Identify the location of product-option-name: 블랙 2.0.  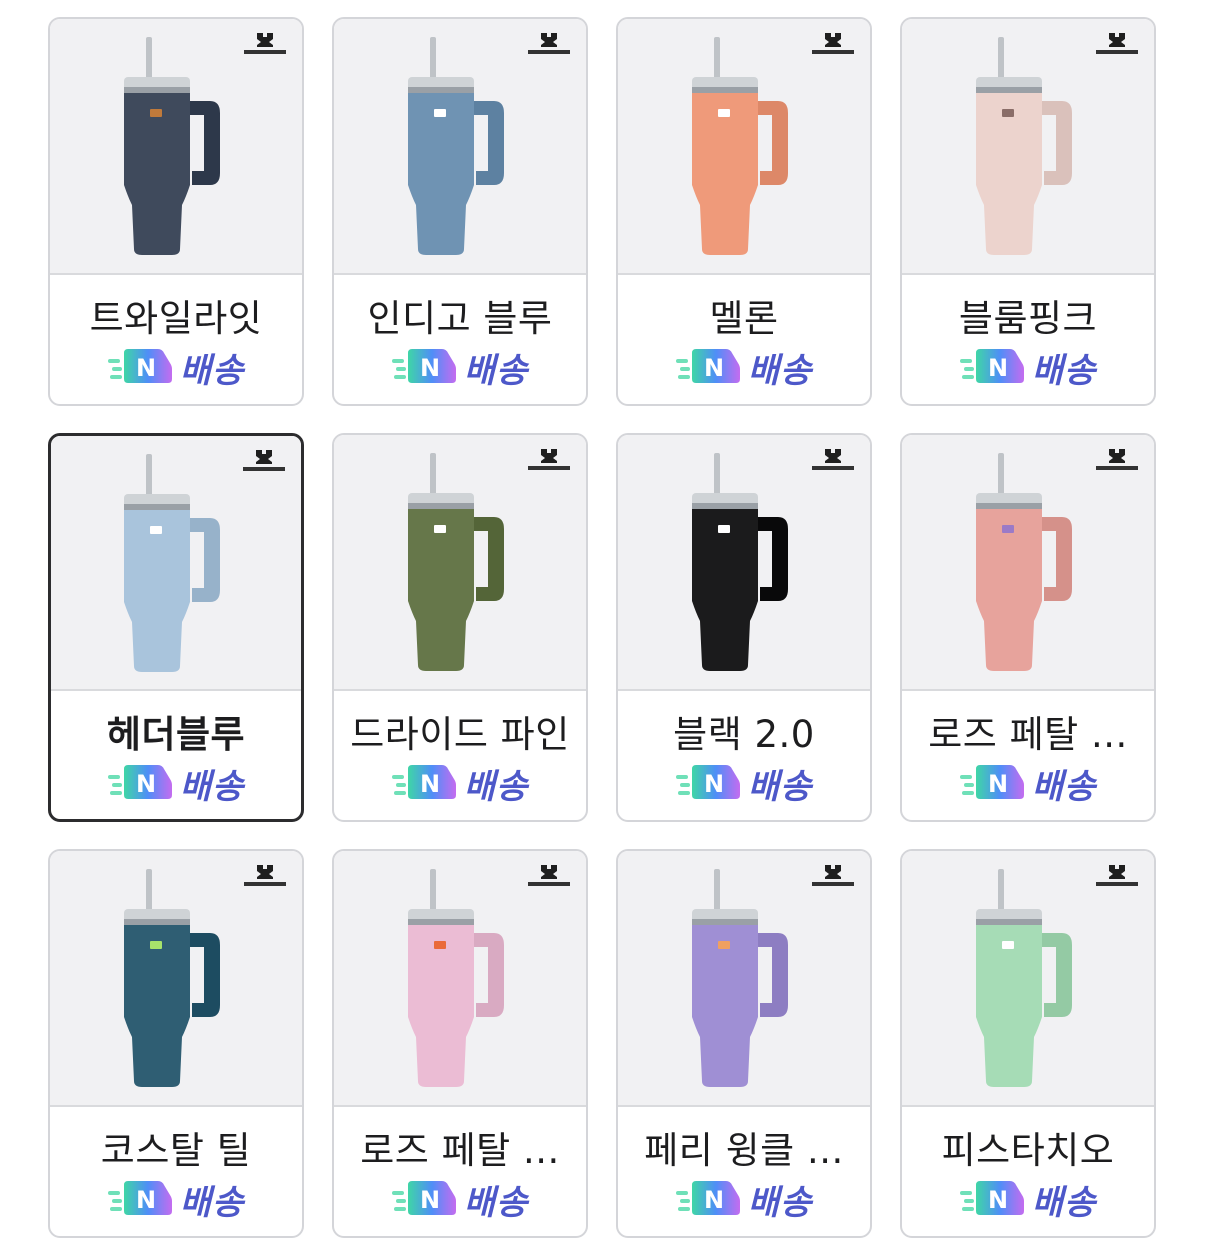
(744, 734).